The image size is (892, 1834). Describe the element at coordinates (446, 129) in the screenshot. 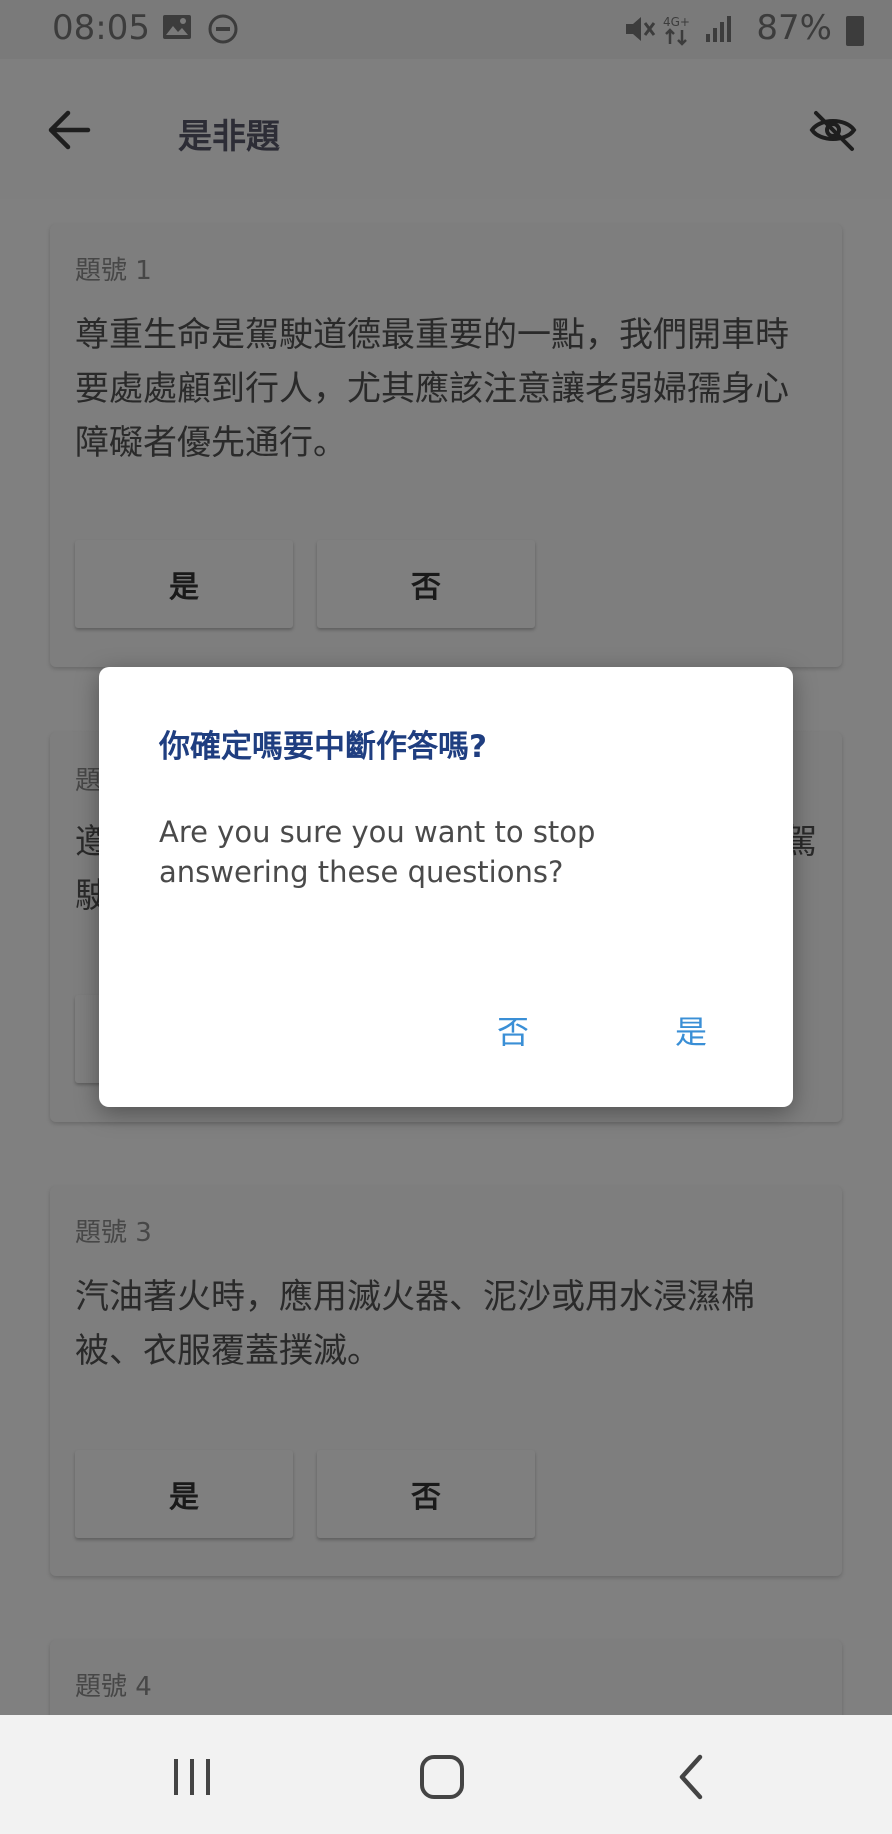

I see `app-bar: 是非題` at that location.